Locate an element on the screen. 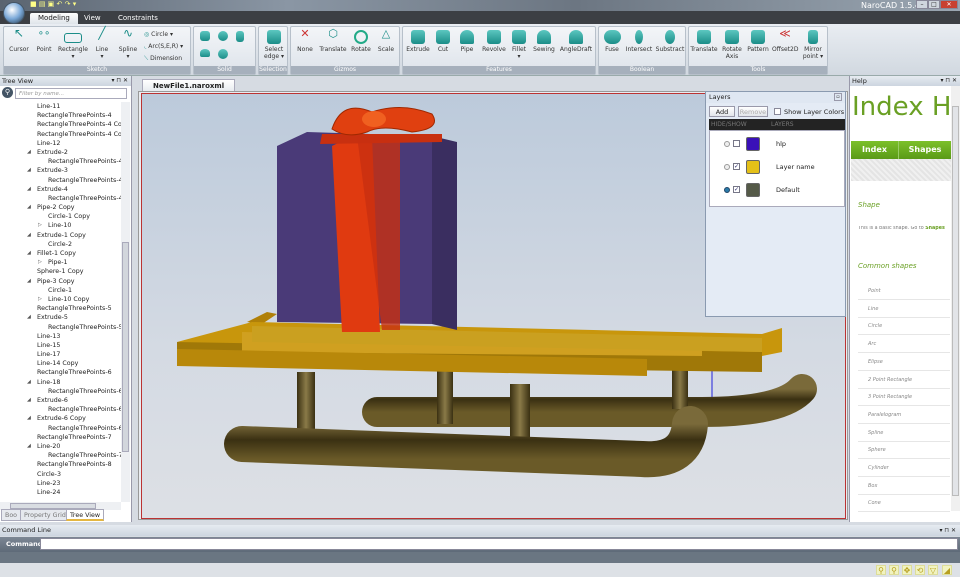 This screenshot has height=577, width=960. tree-item: Line-11 is located at coordinates (60, 106).